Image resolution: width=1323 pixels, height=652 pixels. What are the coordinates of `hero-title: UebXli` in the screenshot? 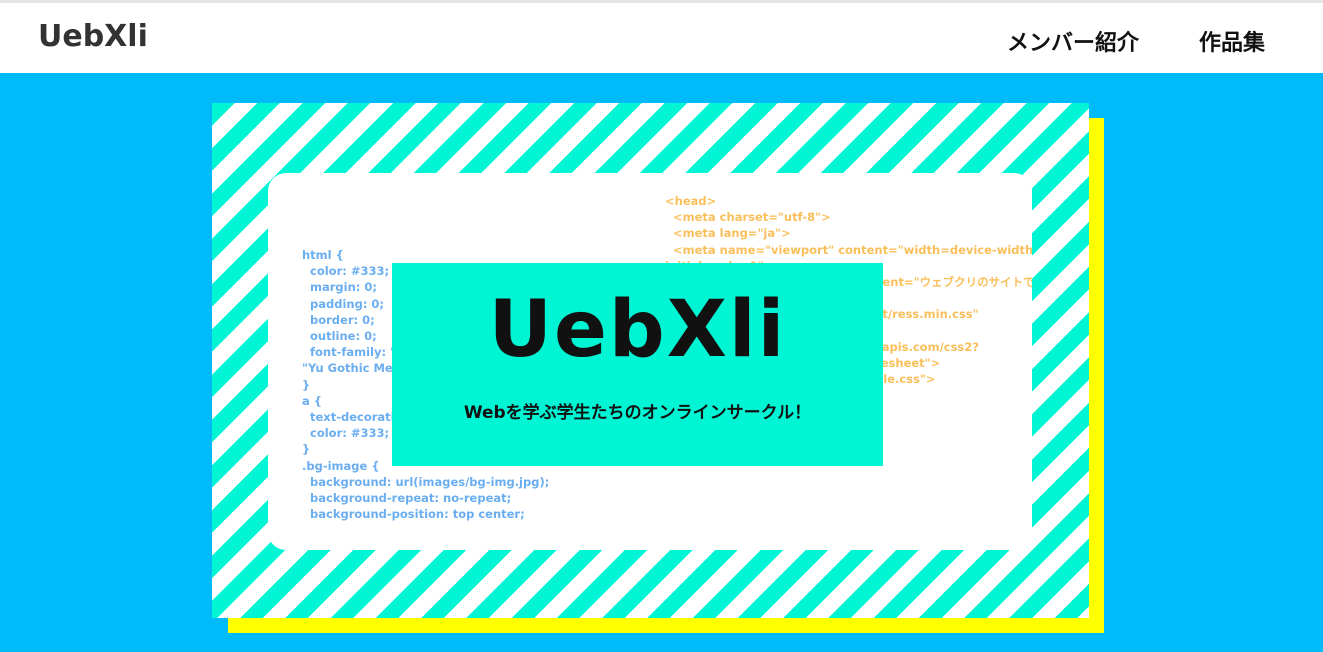 It's located at (637, 330).